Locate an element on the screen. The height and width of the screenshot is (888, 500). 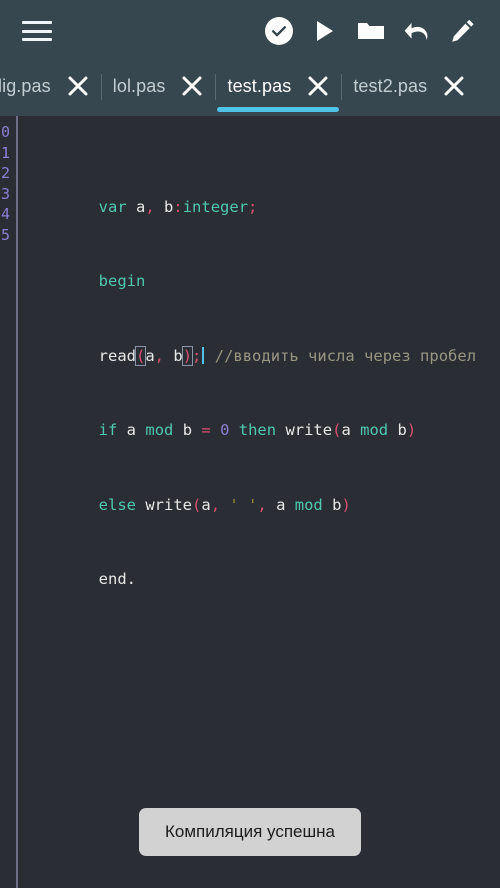
run-button is located at coordinates (325, 31).